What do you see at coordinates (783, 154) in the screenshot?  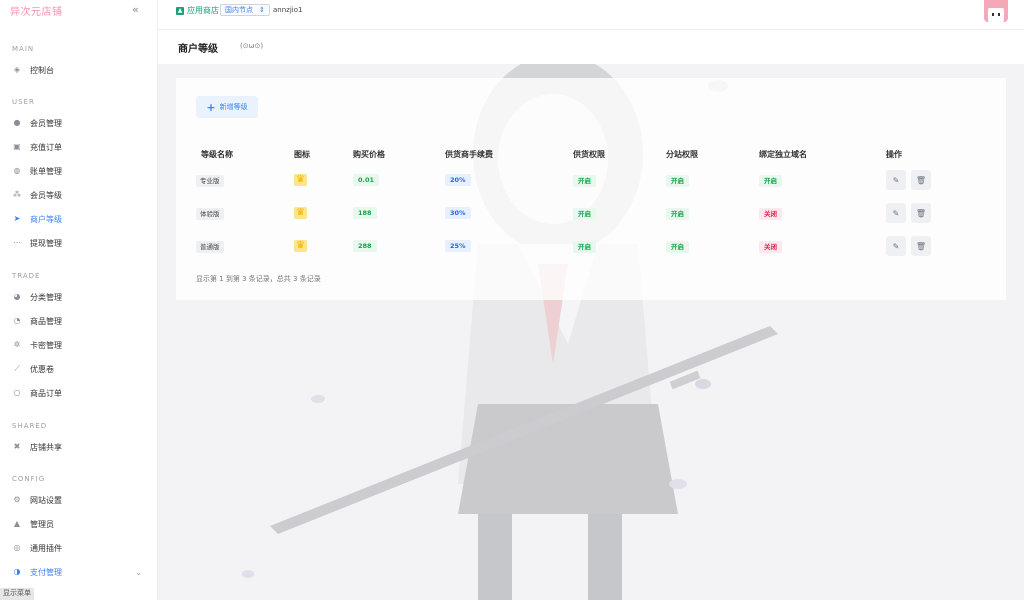 I see `col-header-domain: 绑定独立域名` at bounding box center [783, 154].